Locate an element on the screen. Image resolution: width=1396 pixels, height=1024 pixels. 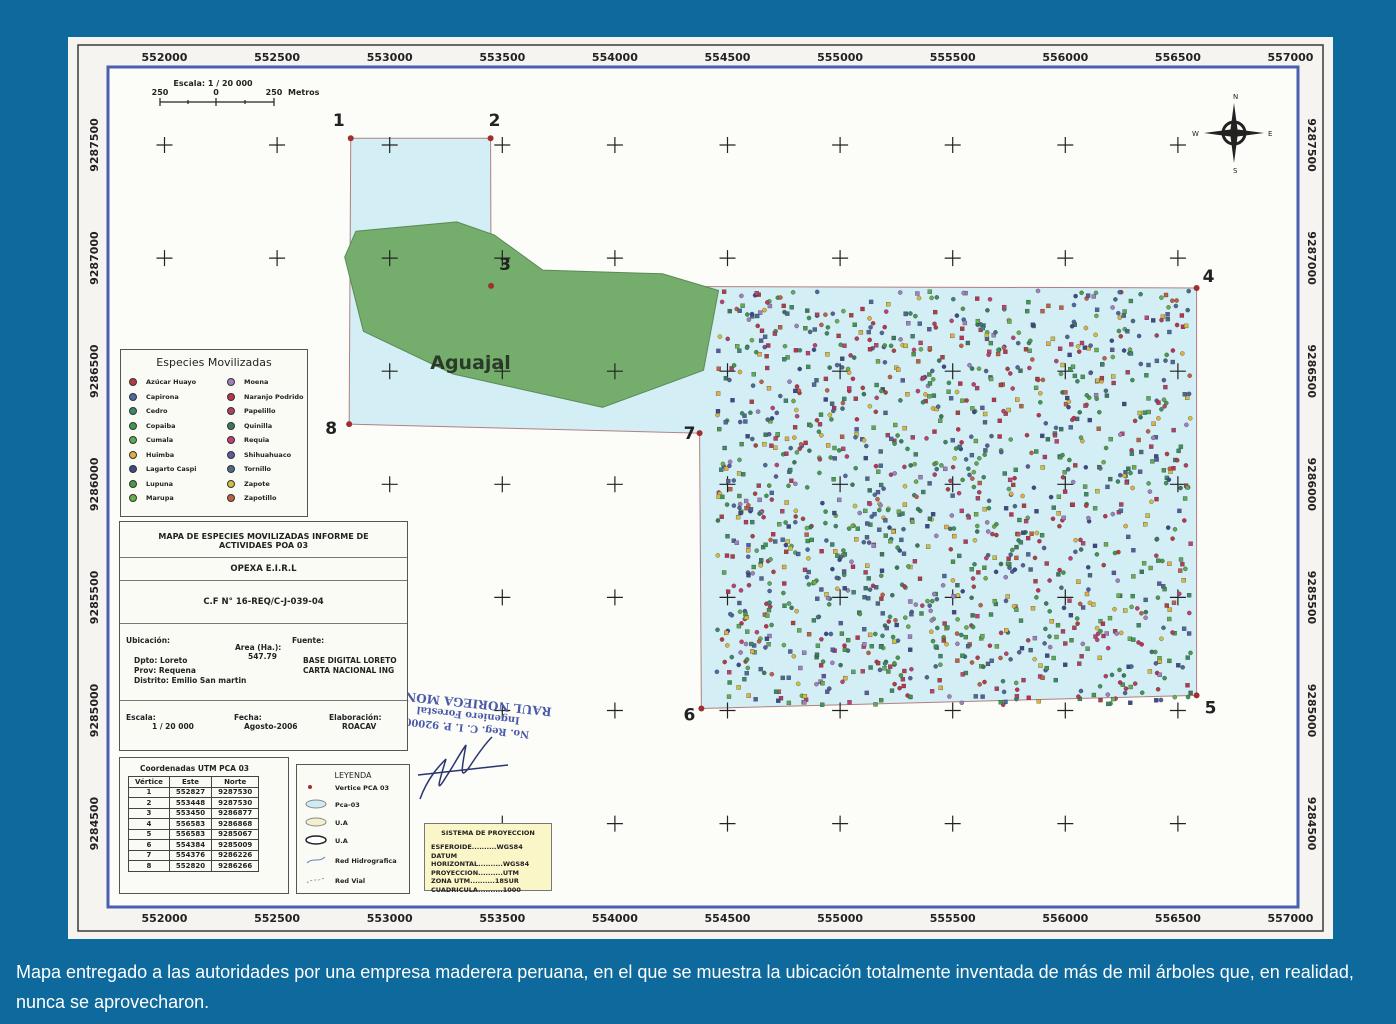
projection-row: DATUM HORIZONTAL..........WGS84 is located at coordinates (491, 860).